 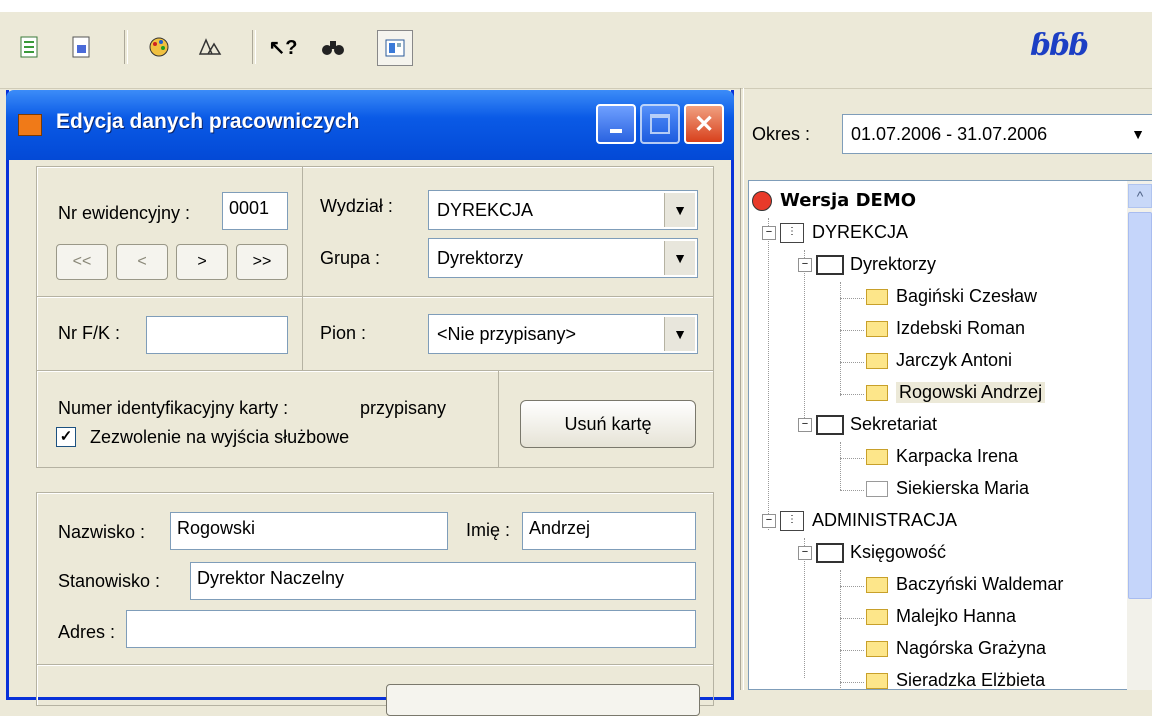 I want to click on wydzial-select: DYREKCJA ▼, so click(x=563, y=210).